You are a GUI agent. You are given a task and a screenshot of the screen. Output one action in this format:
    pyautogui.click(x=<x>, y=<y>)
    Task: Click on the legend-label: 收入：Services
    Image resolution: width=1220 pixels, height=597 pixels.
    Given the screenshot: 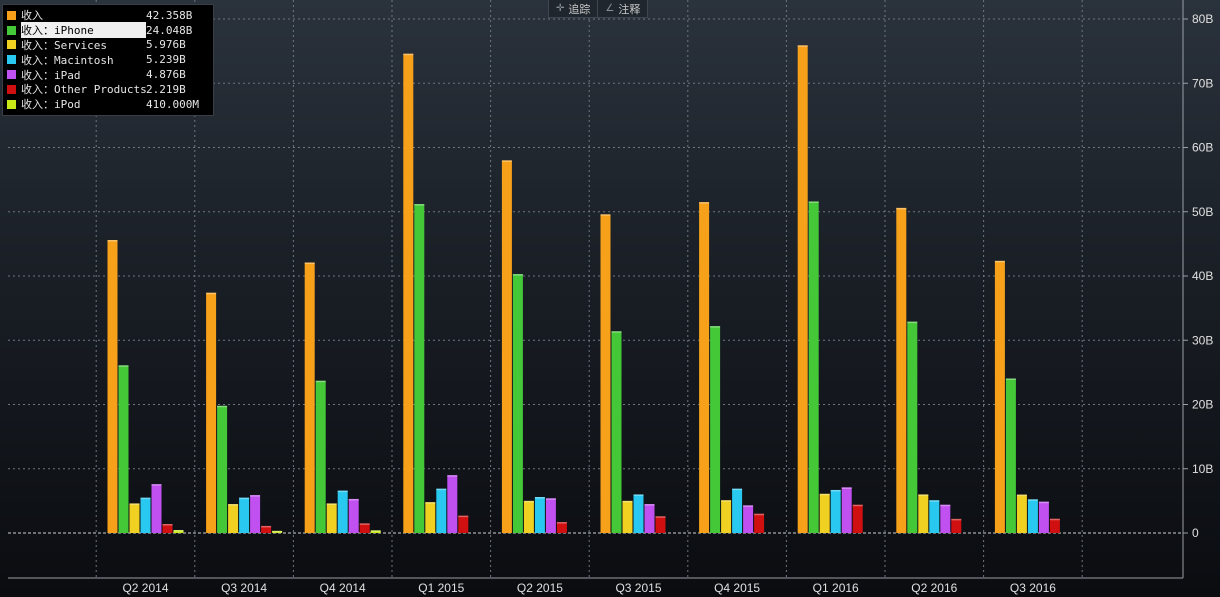 What is the action you would take?
    pyautogui.click(x=64, y=45)
    